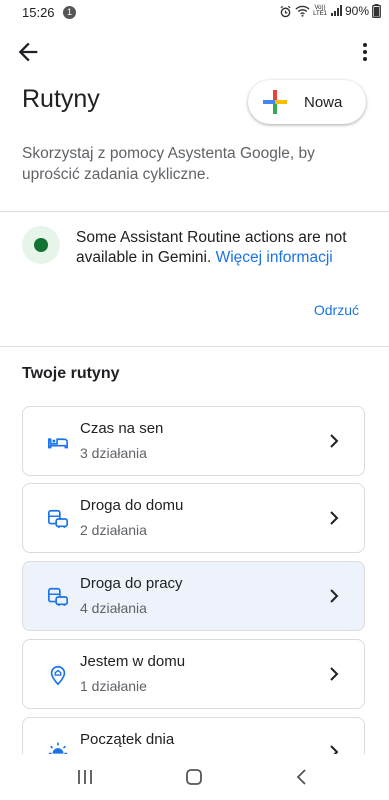  I want to click on bed-icon, so click(58, 443).